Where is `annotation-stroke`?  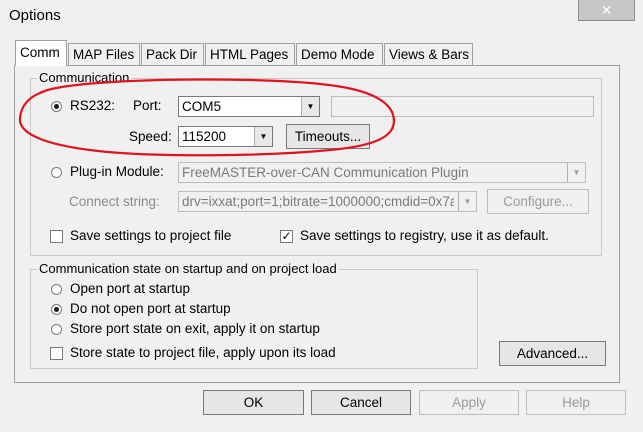
annotation-stroke is located at coordinates (207, 117).